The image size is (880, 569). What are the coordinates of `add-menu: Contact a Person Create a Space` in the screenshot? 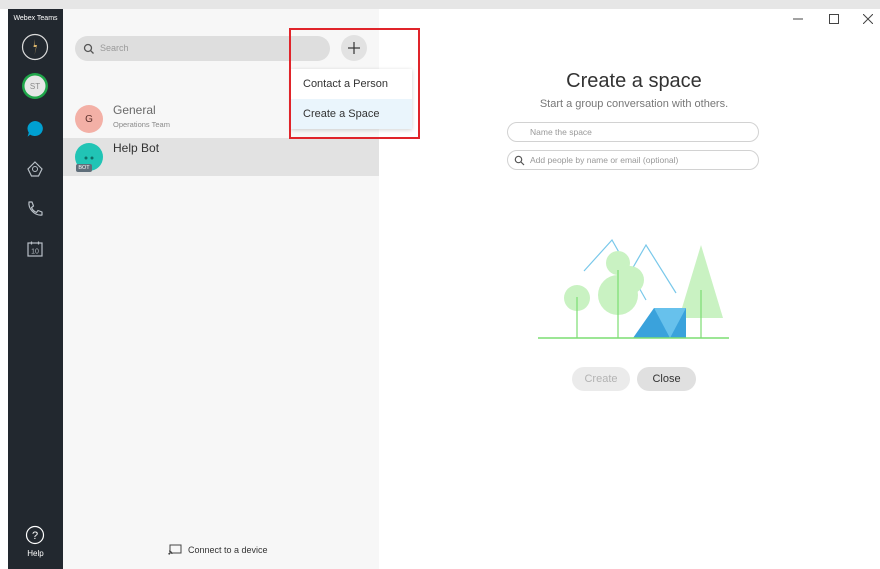 It's located at (351, 99).